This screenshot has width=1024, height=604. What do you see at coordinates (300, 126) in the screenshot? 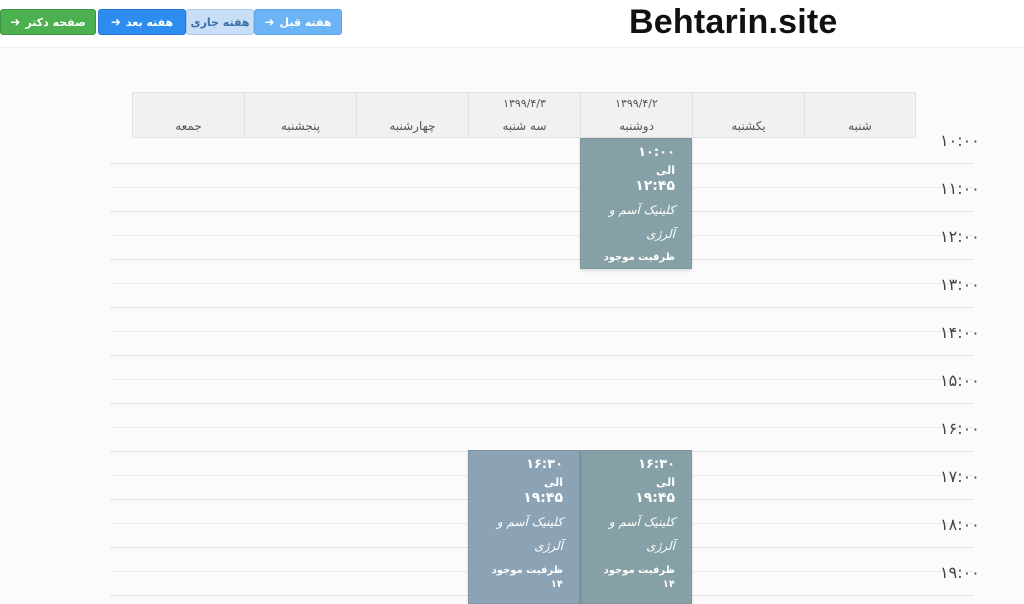
I see `day-name: پنجشنبه` at bounding box center [300, 126].